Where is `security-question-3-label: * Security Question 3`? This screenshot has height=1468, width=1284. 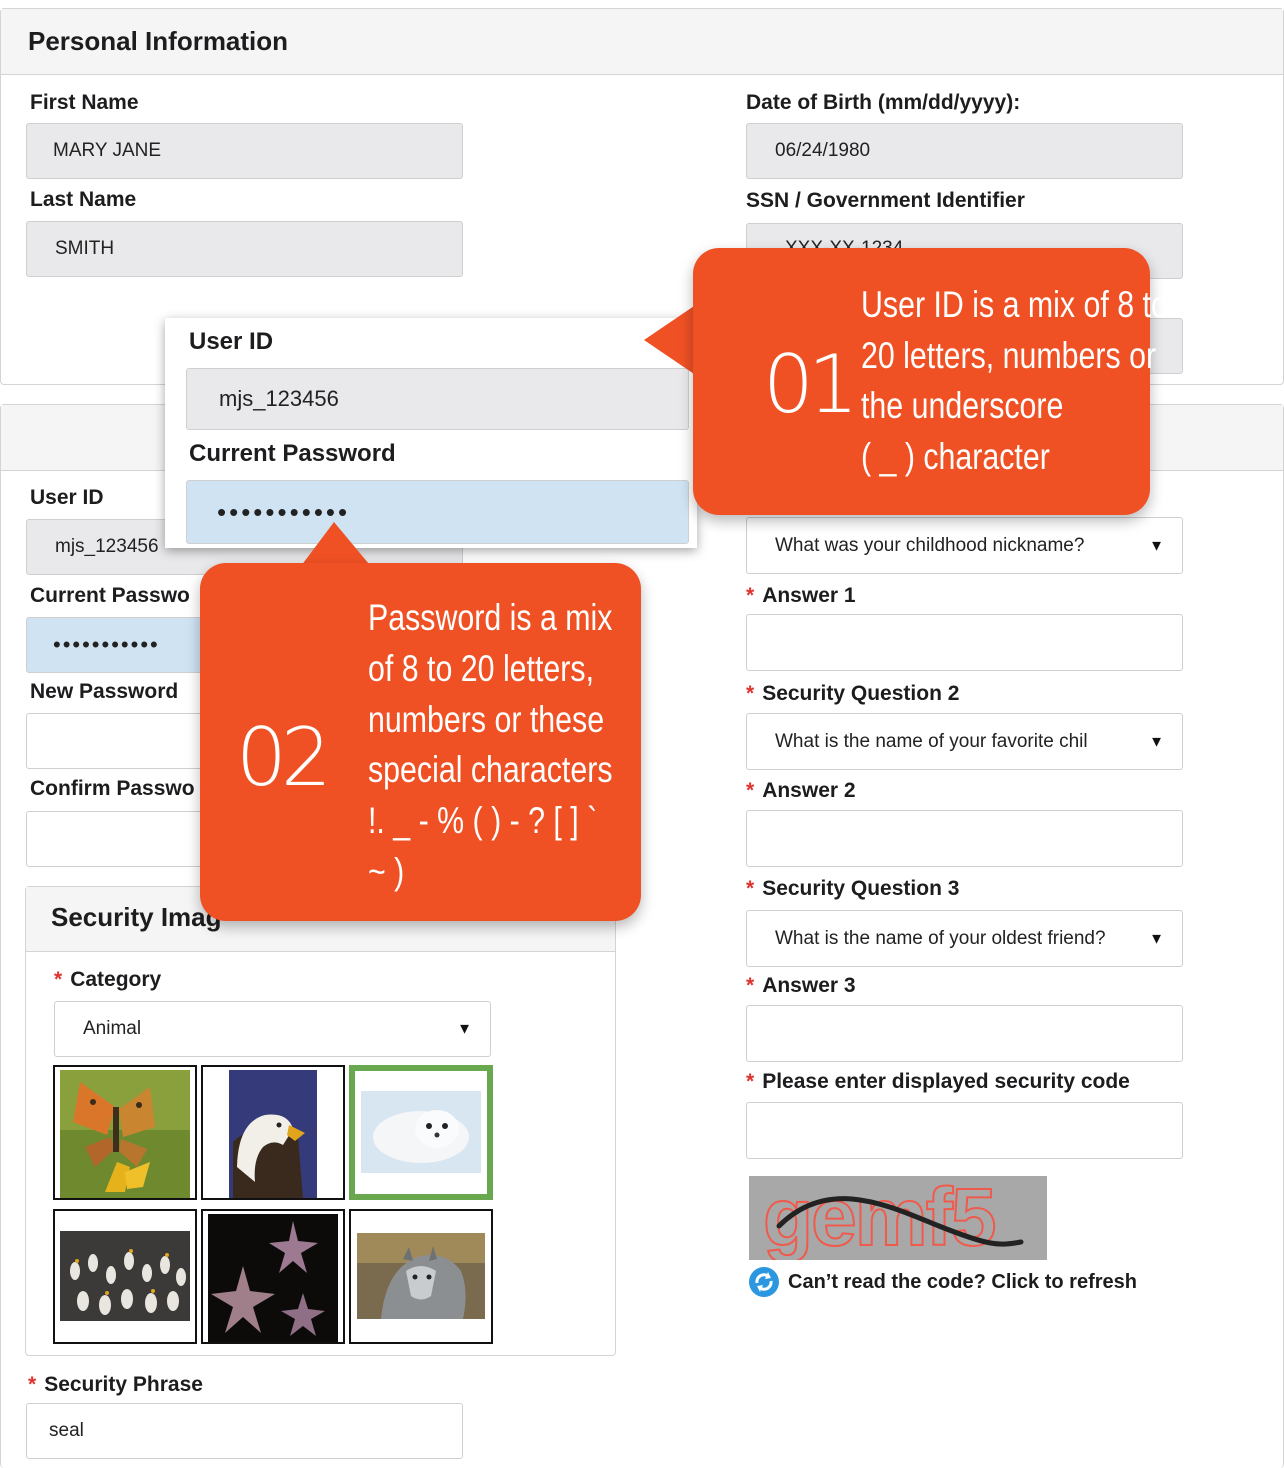 security-question-3-label: * Security Question 3 is located at coordinates (852, 889).